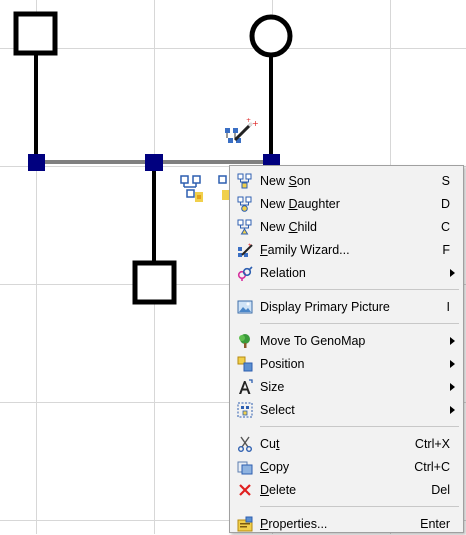  What do you see at coordinates (346, 306) in the screenshot?
I see `menu-item-display-primary-picture: Display Primary Picture I` at bounding box center [346, 306].